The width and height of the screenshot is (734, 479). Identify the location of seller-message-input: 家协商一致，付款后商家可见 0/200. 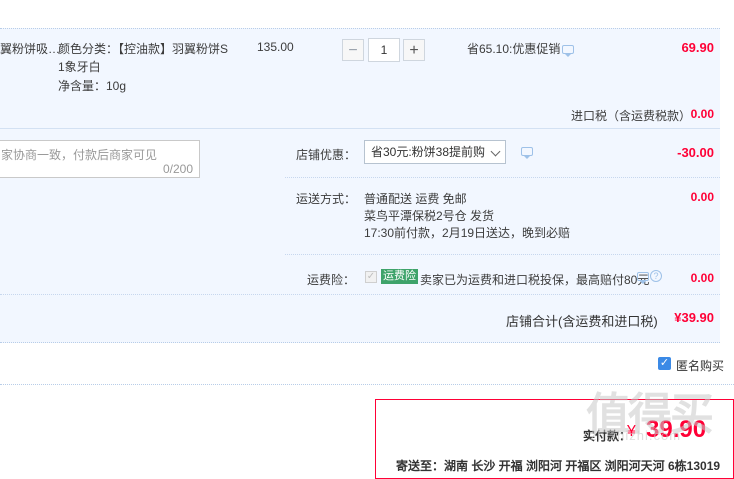
(100, 159).